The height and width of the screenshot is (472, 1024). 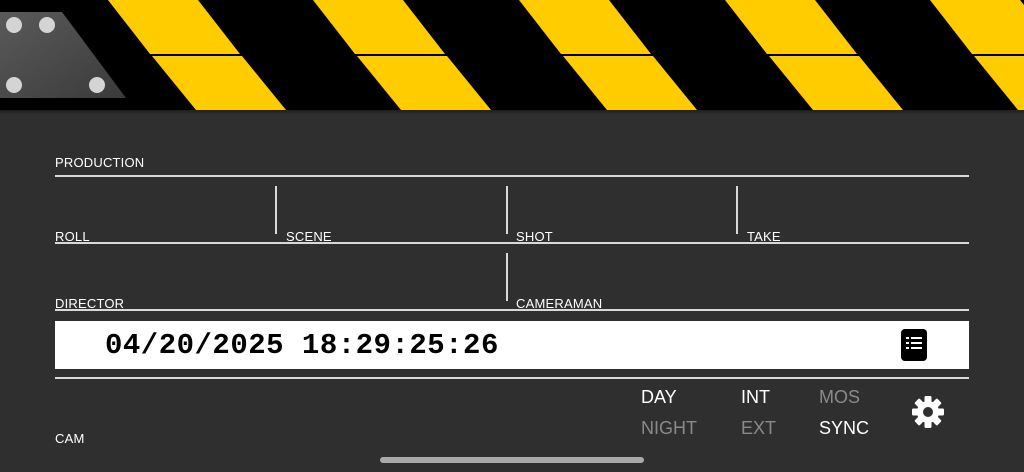 I want to click on divider-production, so click(x=512, y=176).